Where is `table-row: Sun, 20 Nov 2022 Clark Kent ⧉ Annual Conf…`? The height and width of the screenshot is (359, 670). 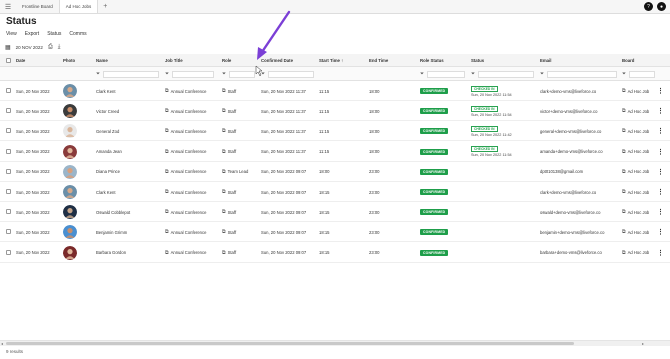
table-row: Sun, 20 Nov 2022 Clark Kent ⧉ Annual Conf… is located at coordinates (335, 192).